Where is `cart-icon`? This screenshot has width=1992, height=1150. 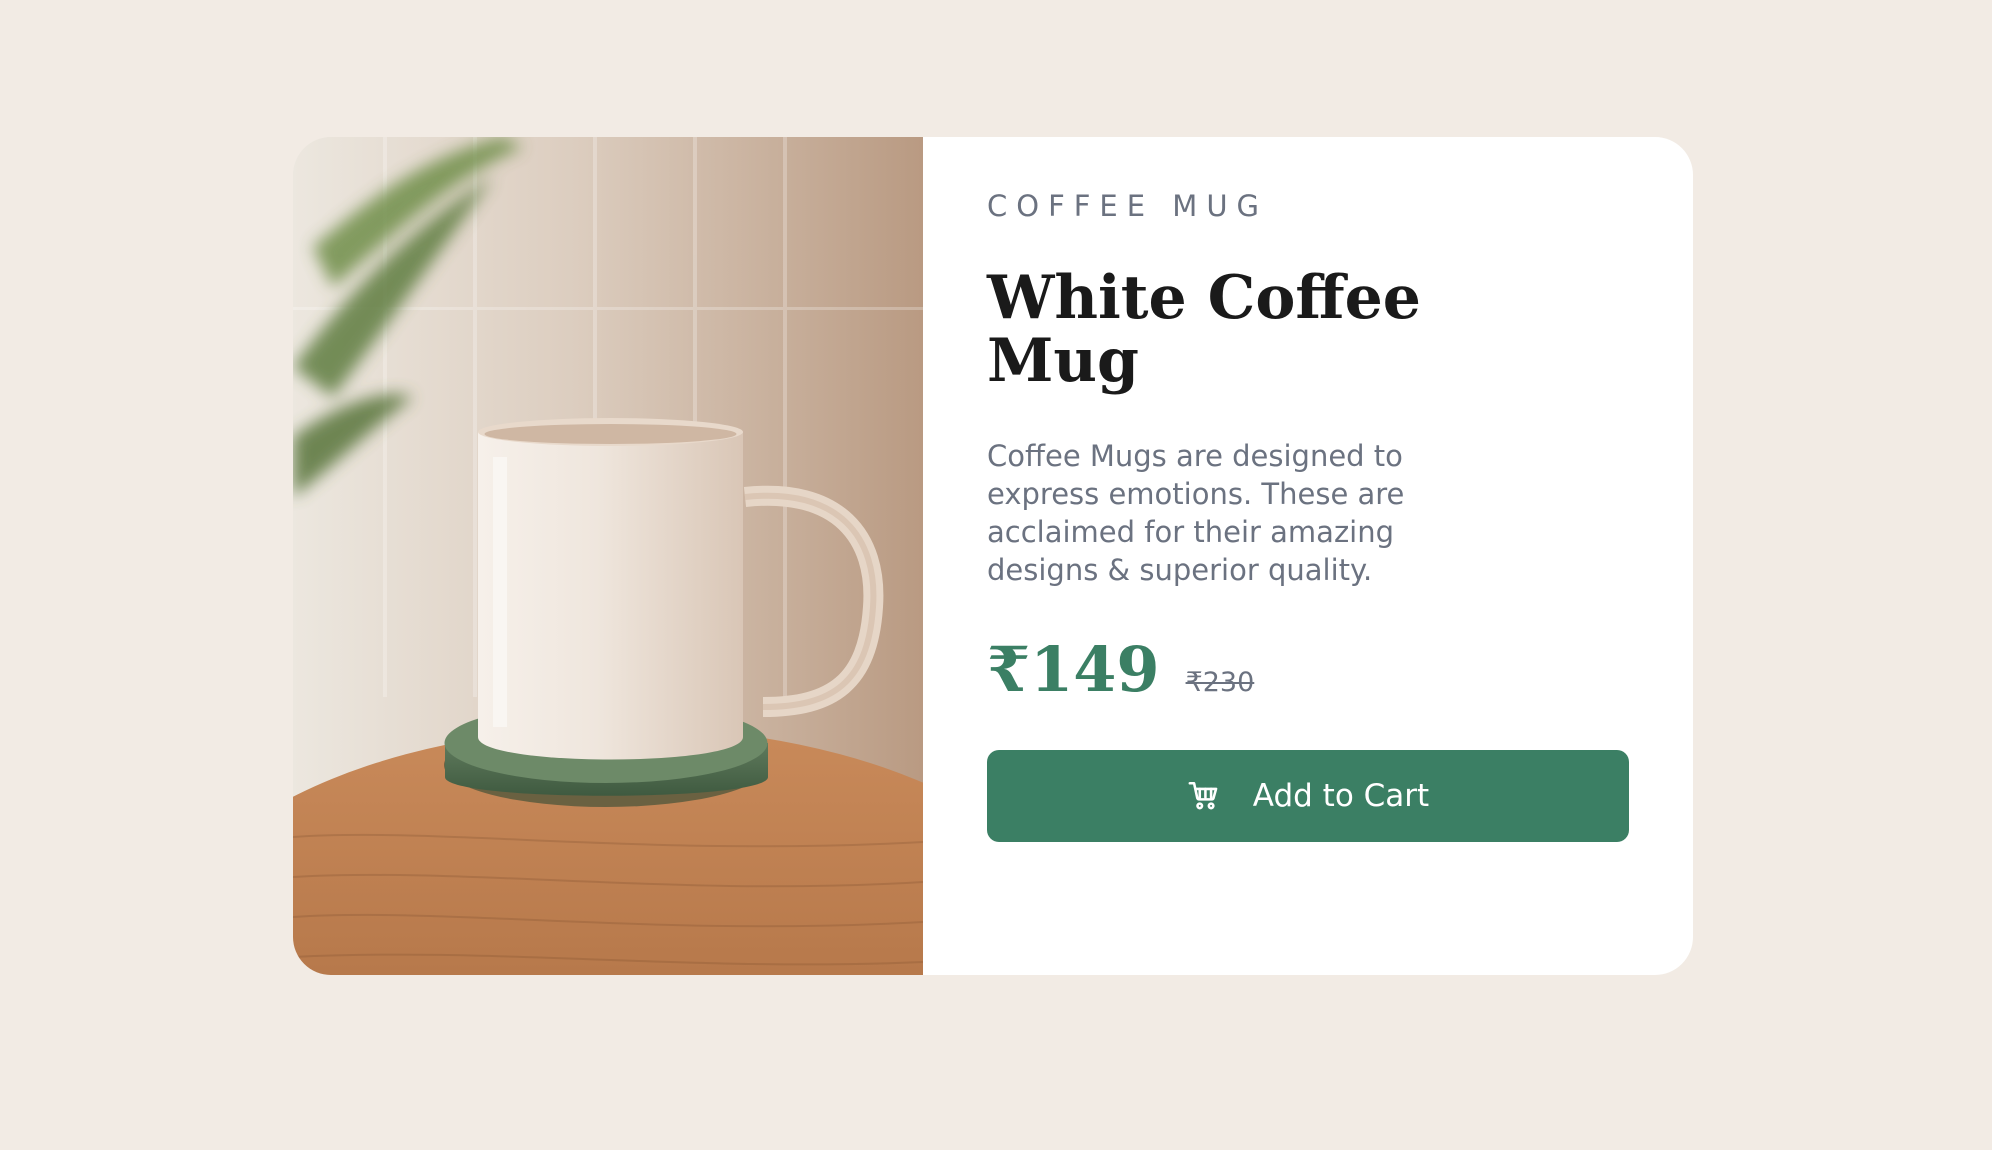 cart-icon is located at coordinates (1204, 796).